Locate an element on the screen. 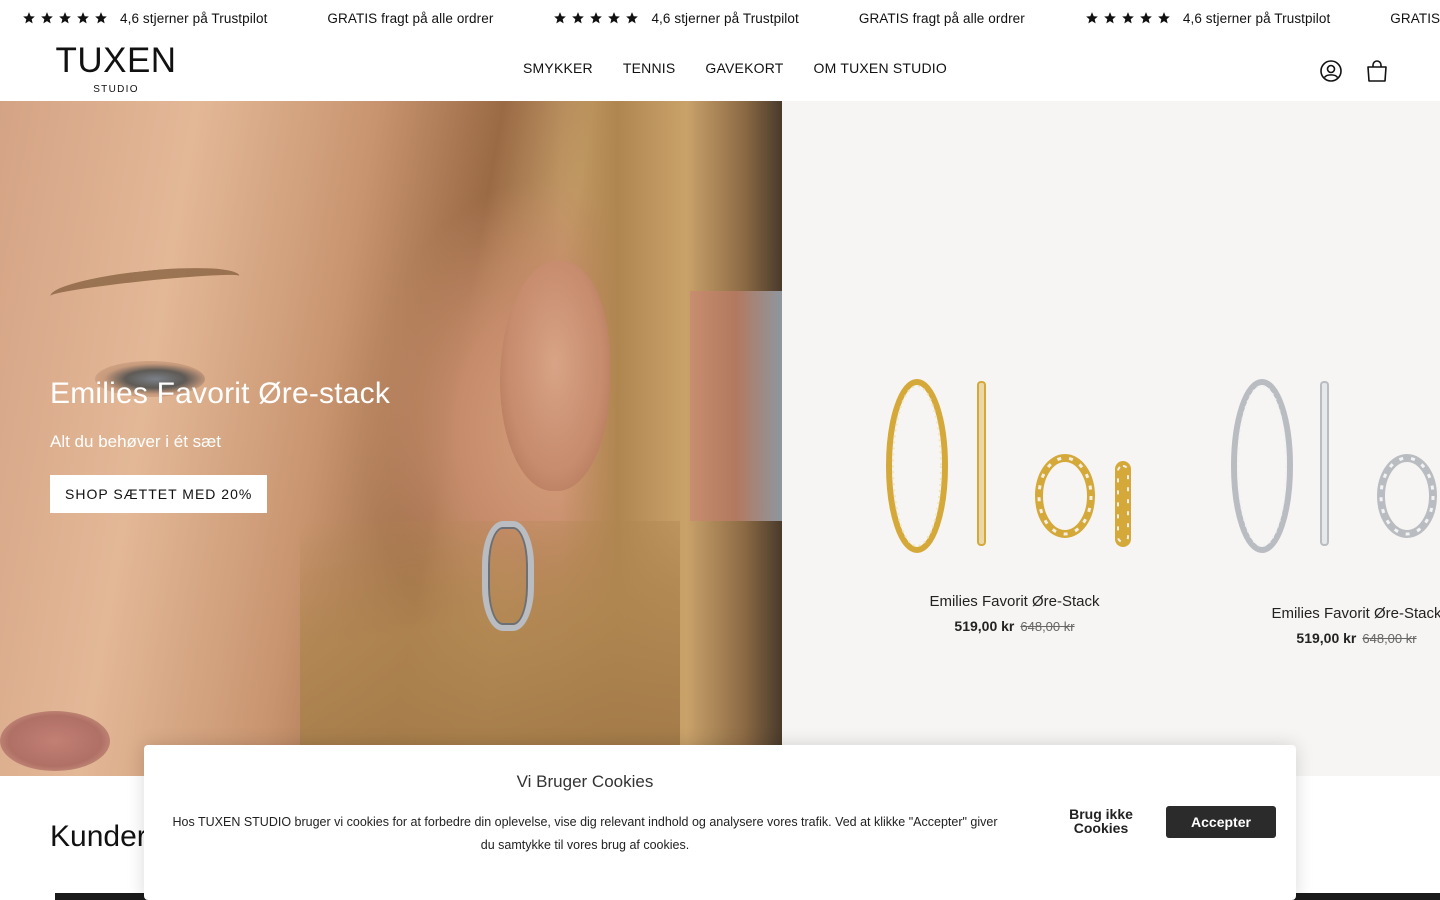 The image size is (1440, 900). gold-earrings-image is located at coordinates (1017, 463).